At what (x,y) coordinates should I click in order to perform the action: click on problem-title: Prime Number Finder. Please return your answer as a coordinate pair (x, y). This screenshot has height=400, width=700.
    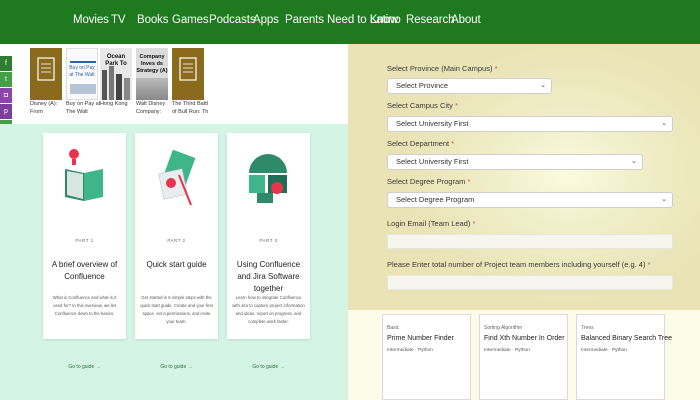
    Looking at the image, I should click on (420, 338).